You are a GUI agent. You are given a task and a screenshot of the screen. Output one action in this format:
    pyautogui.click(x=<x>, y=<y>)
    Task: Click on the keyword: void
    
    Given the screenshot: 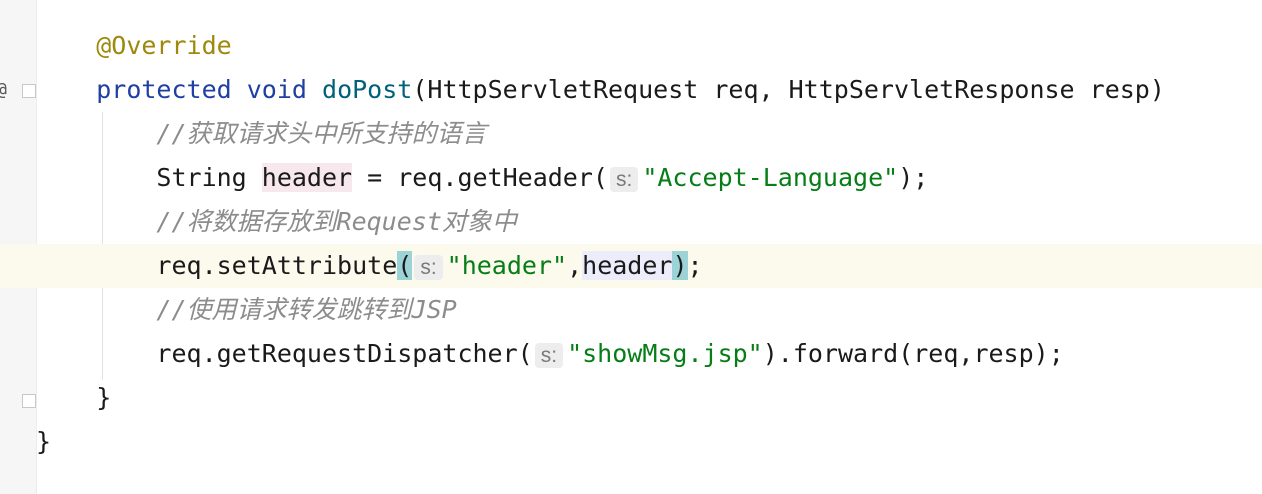 What is the action you would take?
    pyautogui.click(x=276, y=89)
    